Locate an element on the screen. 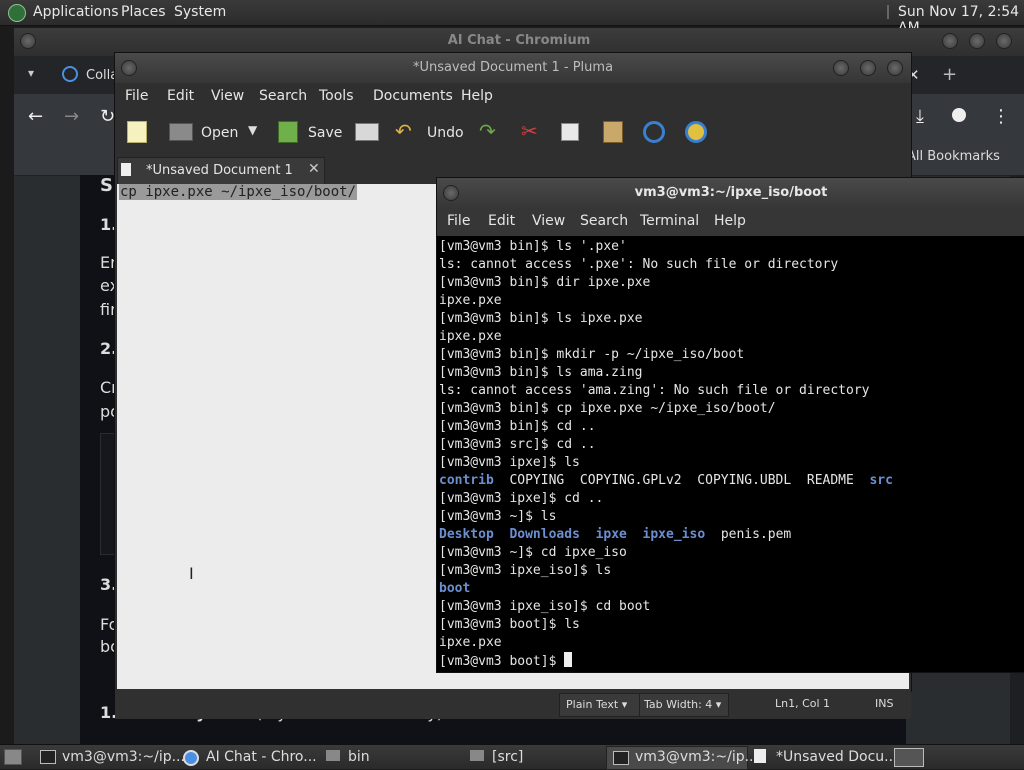  insert-mode: INS is located at coordinates (884, 703).